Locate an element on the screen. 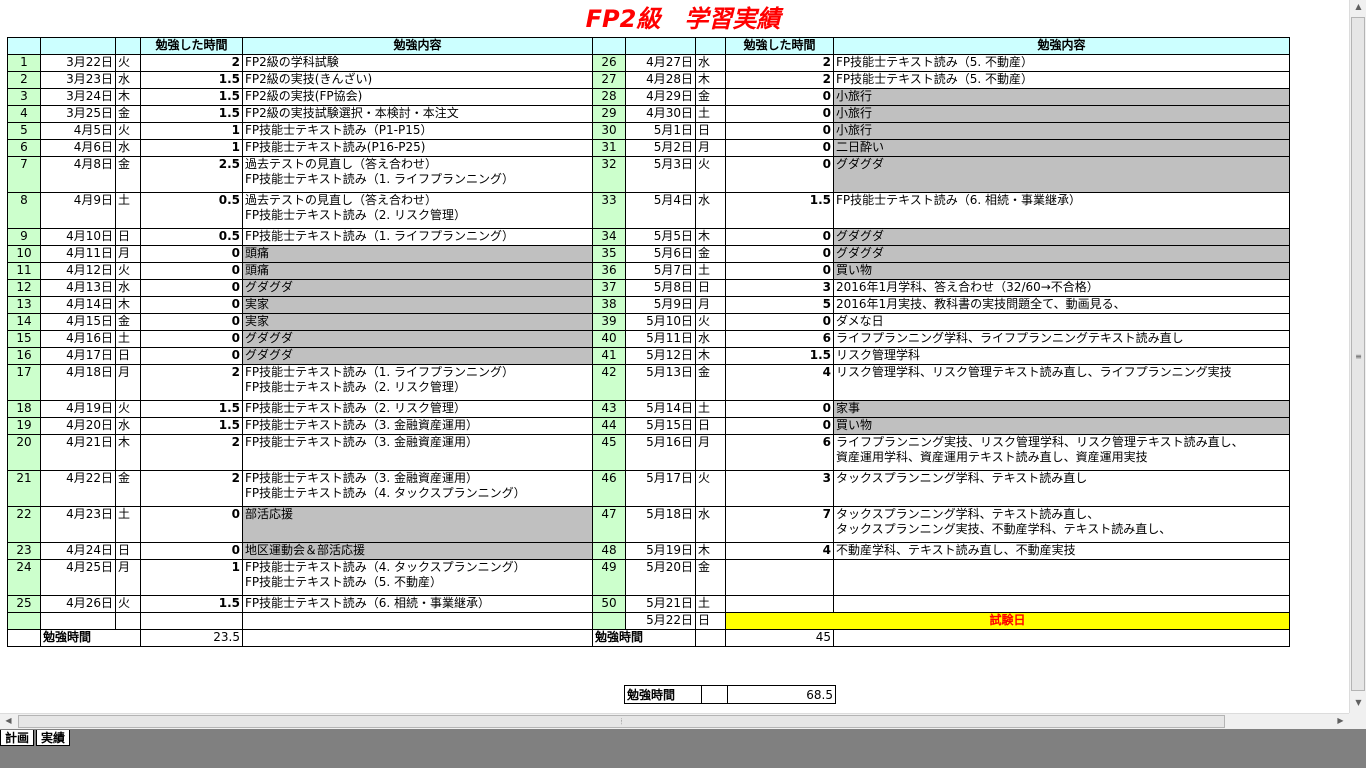  date-cell: 5月19日 is located at coordinates (660, 551).